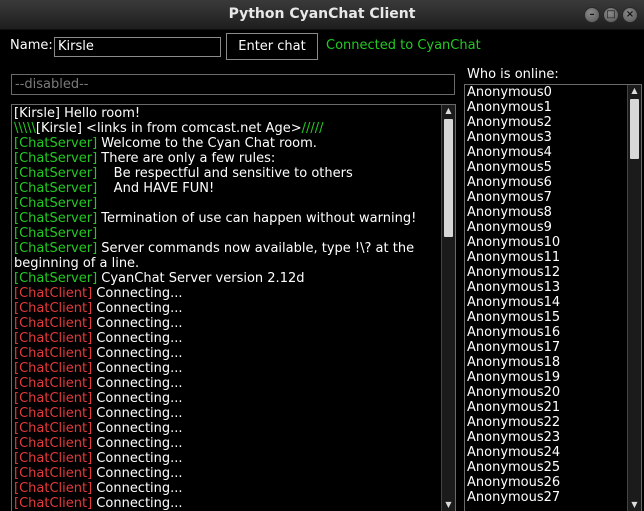 Image resolution: width=644 pixels, height=511 pixels. What do you see at coordinates (630, 15) in the screenshot?
I see `close-icon: ×` at bounding box center [630, 15].